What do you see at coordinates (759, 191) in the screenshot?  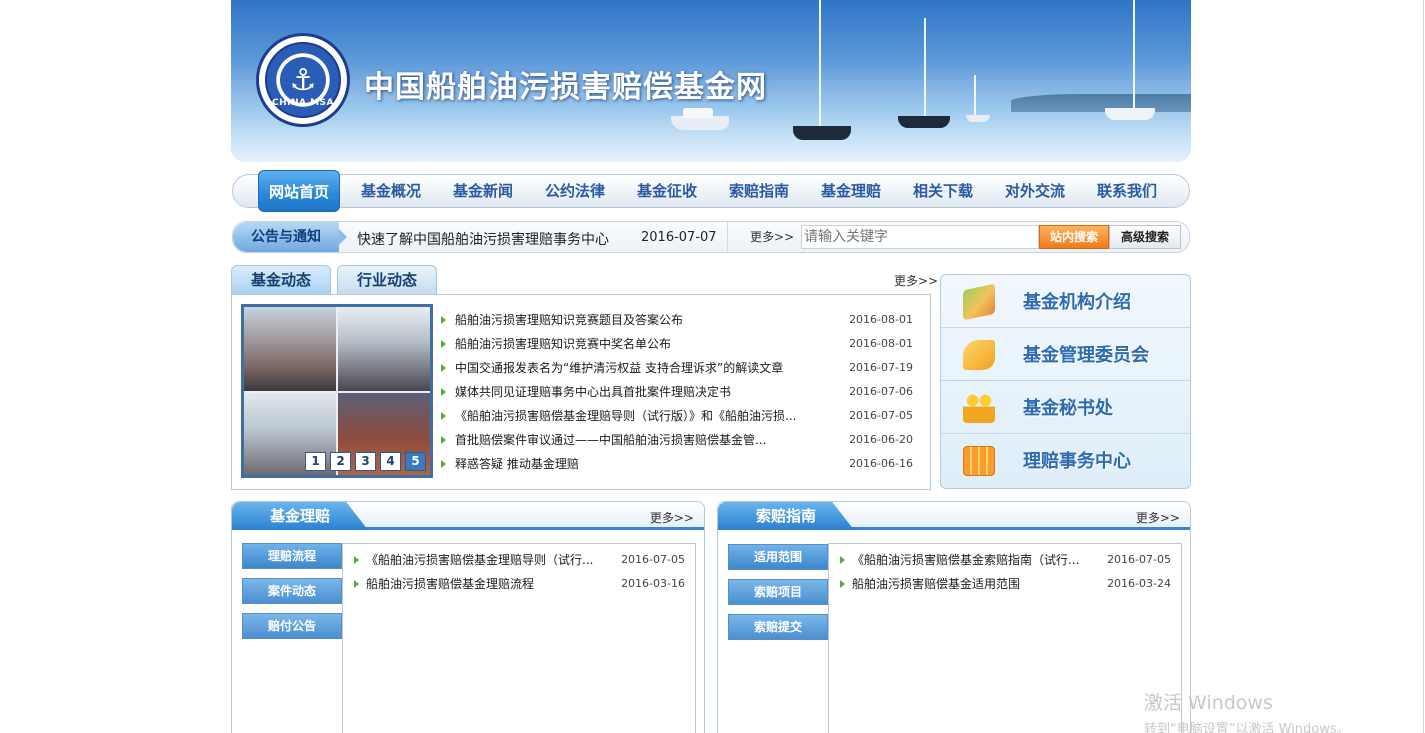 I see `nav-item-claim-guide: 索赔指南` at bounding box center [759, 191].